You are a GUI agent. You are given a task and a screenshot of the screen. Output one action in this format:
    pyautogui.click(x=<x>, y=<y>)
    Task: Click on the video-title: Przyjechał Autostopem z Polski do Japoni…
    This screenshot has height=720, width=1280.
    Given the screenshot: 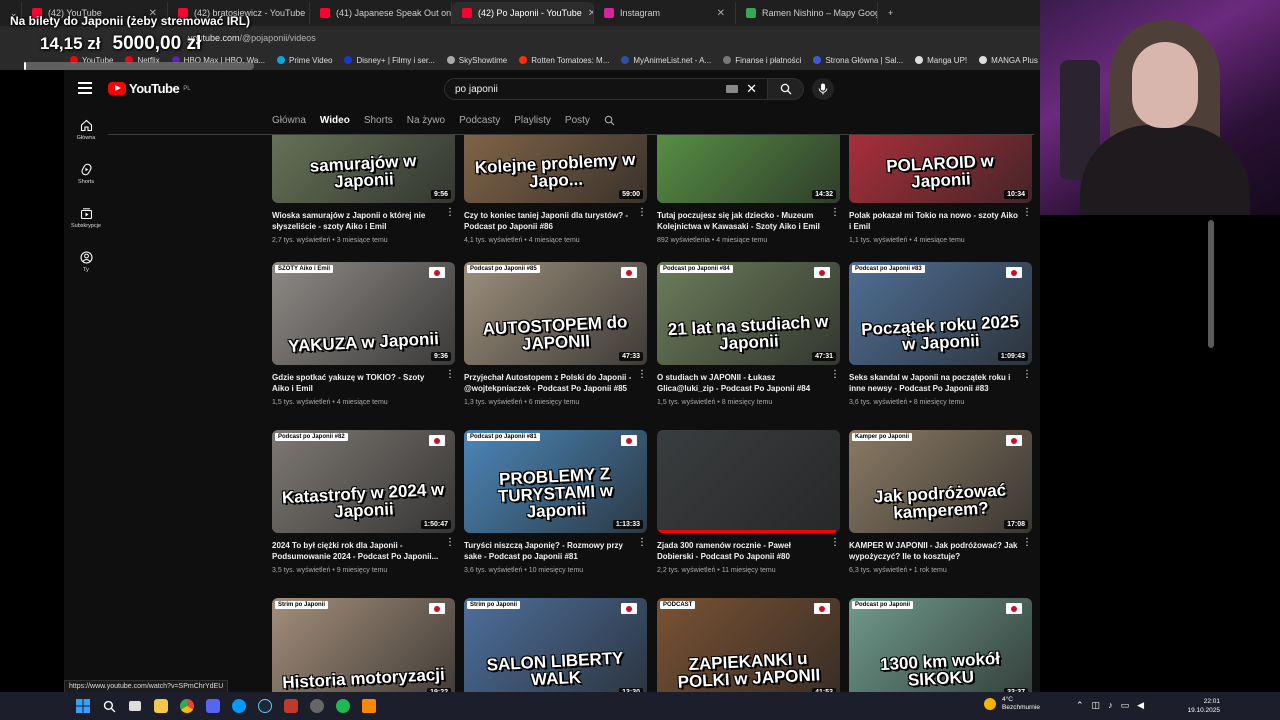 What is the action you would take?
    pyautogui.click(x=555, y=384)
    